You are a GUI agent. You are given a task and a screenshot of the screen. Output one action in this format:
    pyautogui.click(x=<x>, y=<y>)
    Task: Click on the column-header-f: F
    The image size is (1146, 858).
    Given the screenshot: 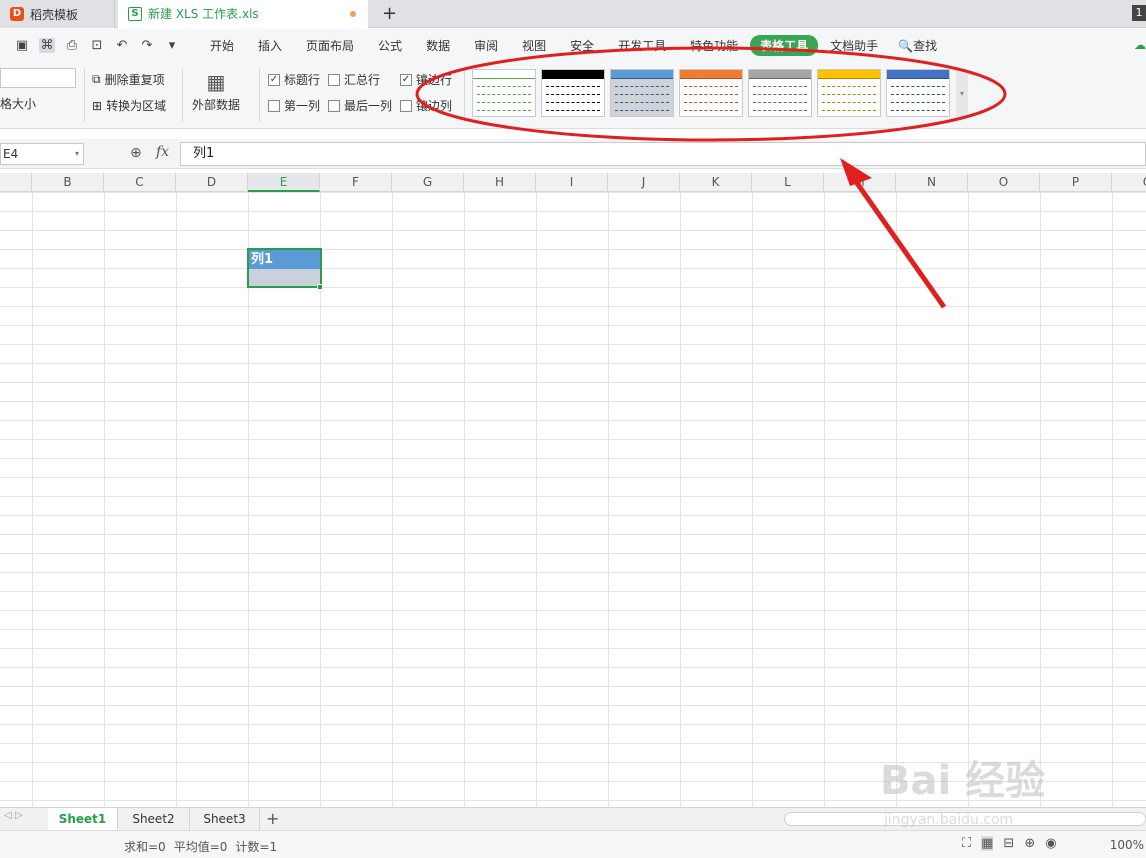 What is the action you would take?
    pyautogui.click(x=356, y=182)
    